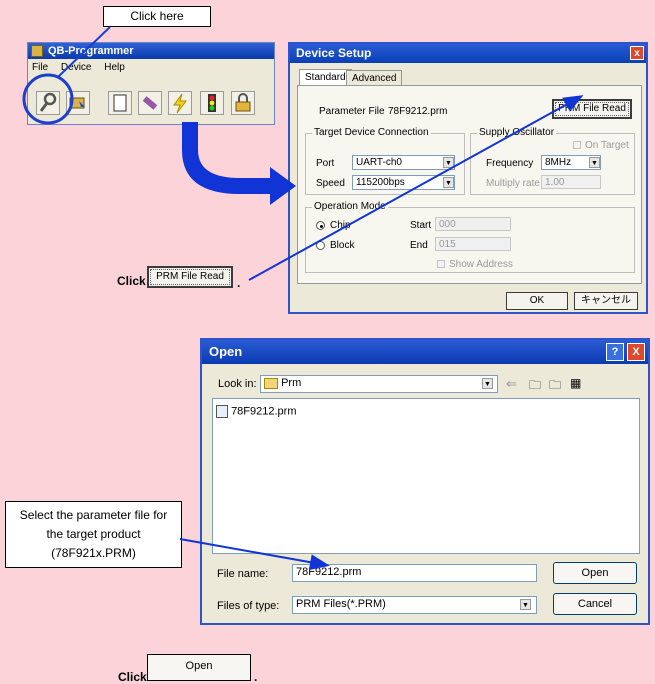  What do you see at coordinates (416, 188) in the screenshot?
I see `arrow-to-prm-button` at bounding box center [416, 188].